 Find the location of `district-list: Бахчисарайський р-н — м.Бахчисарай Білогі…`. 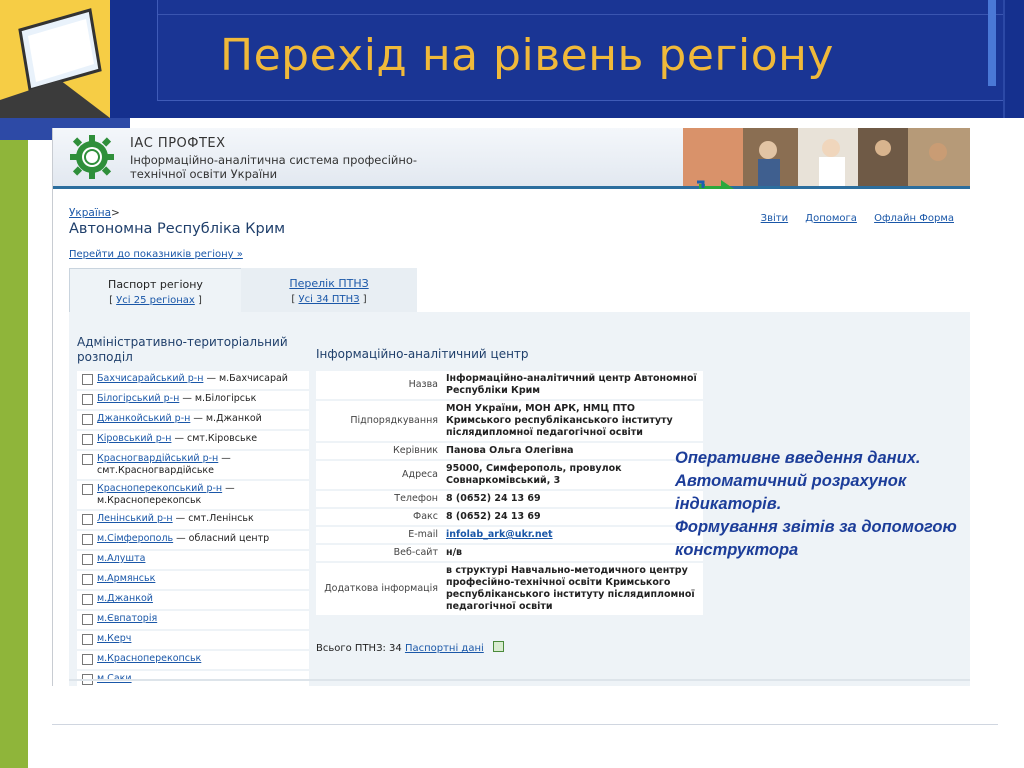

district-list: Бахчисарайський р-н — м.Бахчисарай Білогі… is located at coordinates (193, 528).